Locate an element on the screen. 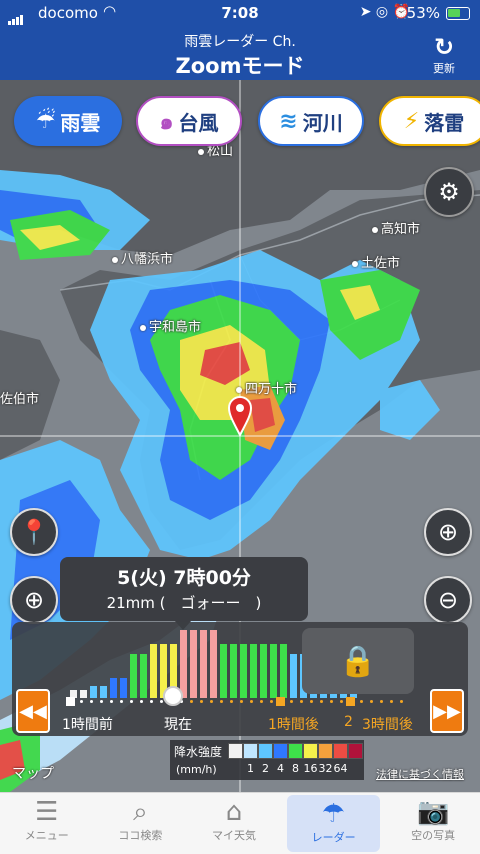  label-1h-before: 1時間前 is located at coordinates (87, 725).